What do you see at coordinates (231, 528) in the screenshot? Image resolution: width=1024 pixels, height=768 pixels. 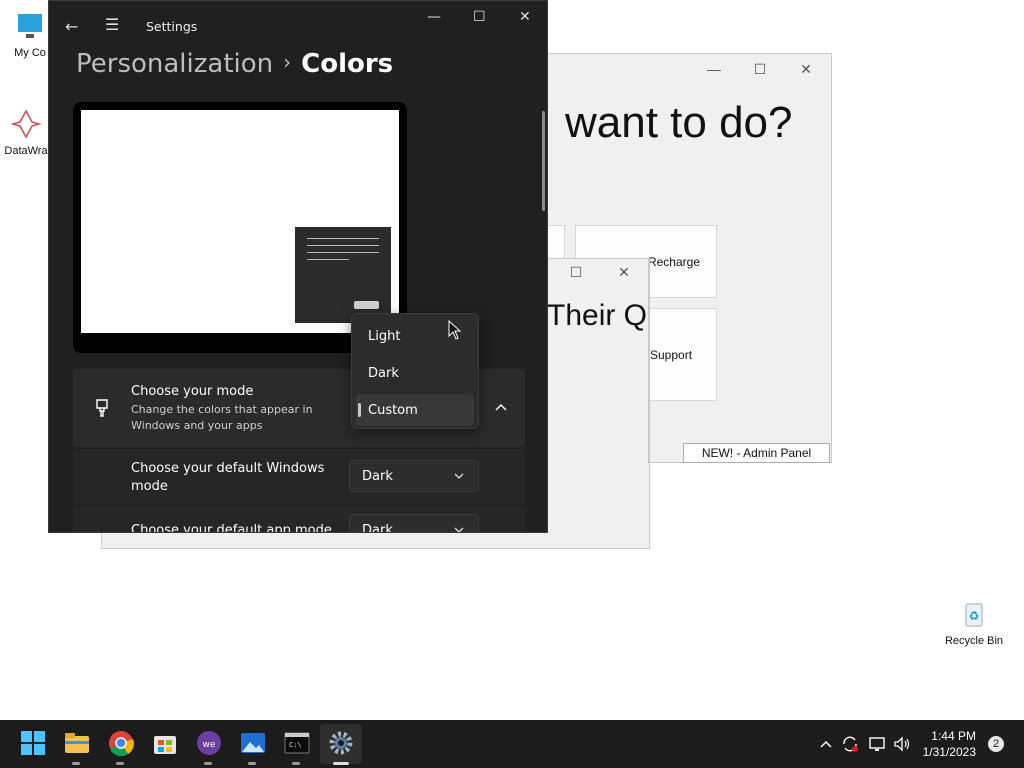 I see `app-mode-title: Choose your default app mode` at bounding box center [231, 528].